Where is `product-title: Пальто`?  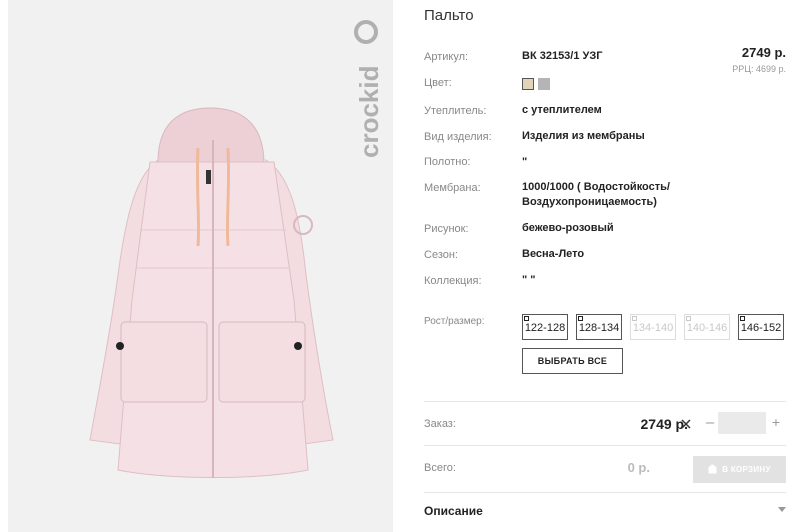 product-title: Пальто is located at coordinates (449, 15).